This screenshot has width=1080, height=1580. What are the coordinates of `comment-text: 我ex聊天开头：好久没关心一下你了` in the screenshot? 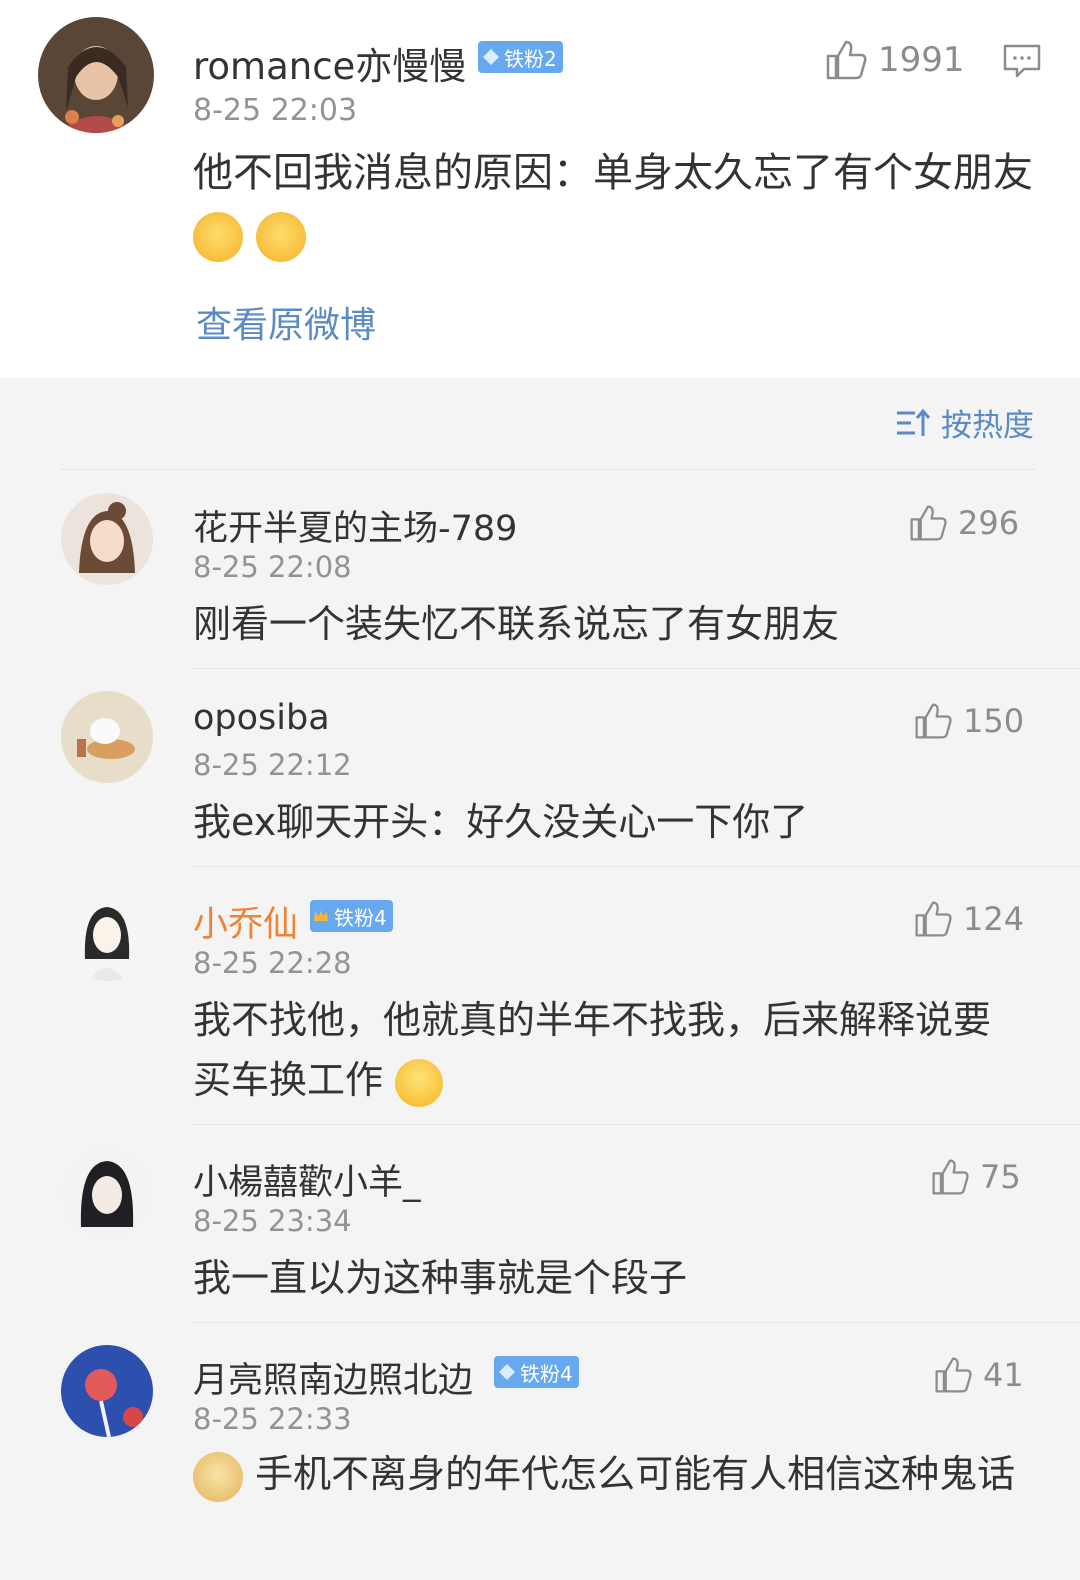 It's located at (501, 822).